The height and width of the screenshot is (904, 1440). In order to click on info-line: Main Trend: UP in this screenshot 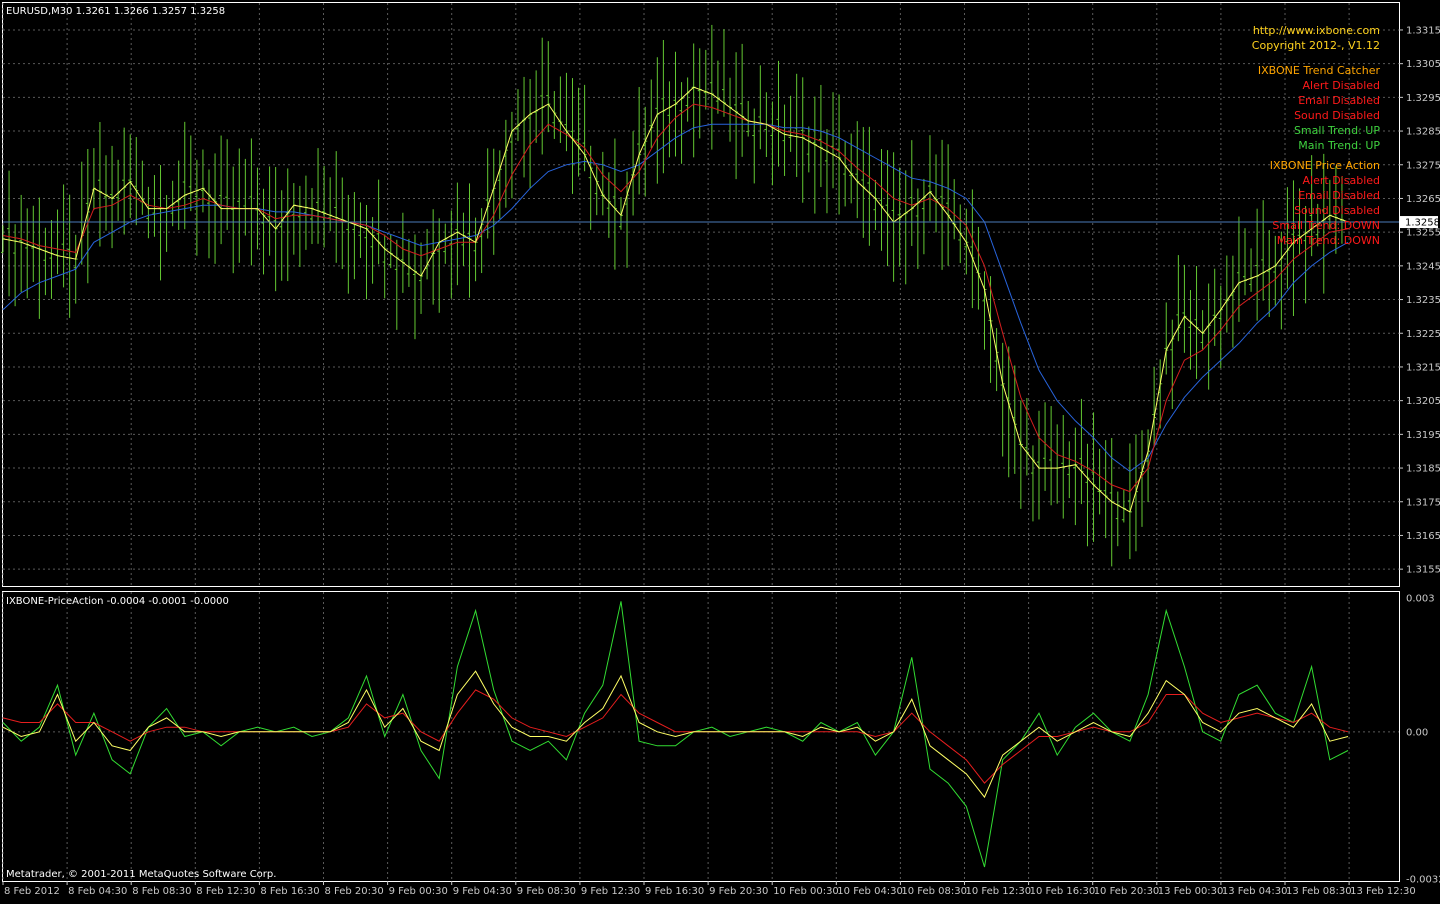, I will do `click(1339, 145)`.